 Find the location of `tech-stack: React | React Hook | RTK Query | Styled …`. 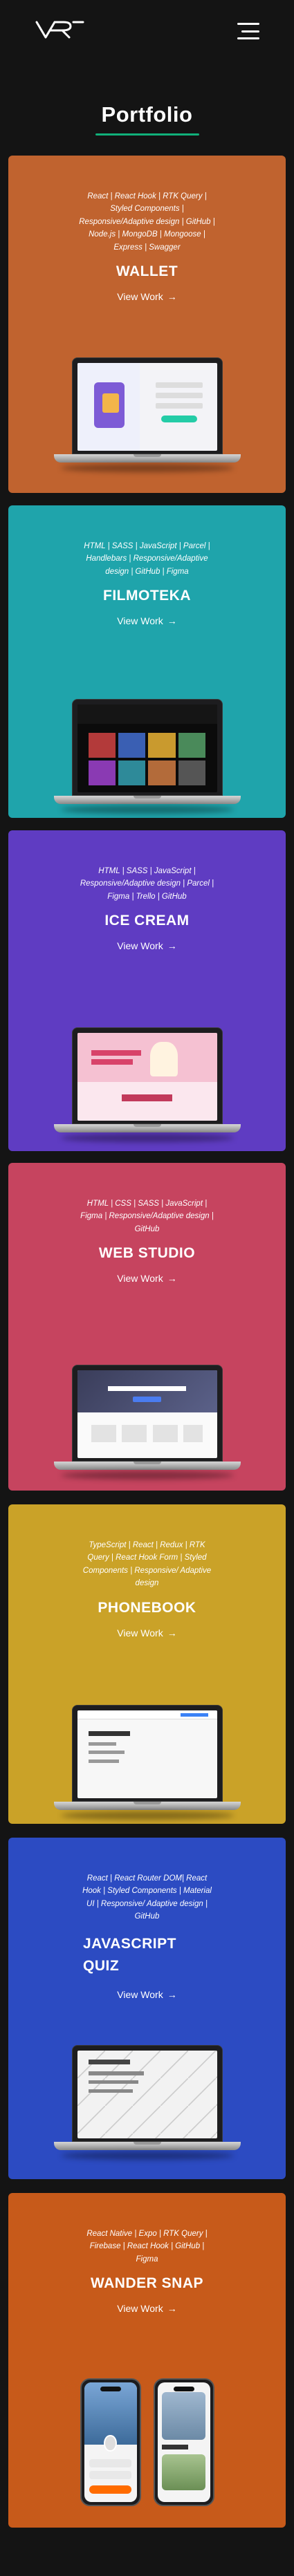

tech-stack: React | React Hook | RTK Query | Styled … is located at coordinates (147, 222).